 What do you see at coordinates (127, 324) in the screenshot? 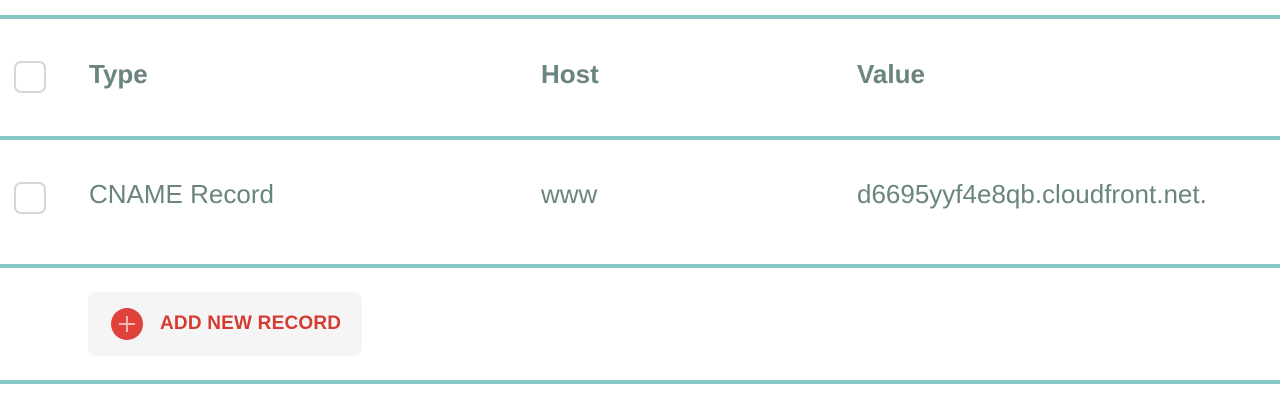
I see `plus-circle-icon` at bounding box center [127, 324].